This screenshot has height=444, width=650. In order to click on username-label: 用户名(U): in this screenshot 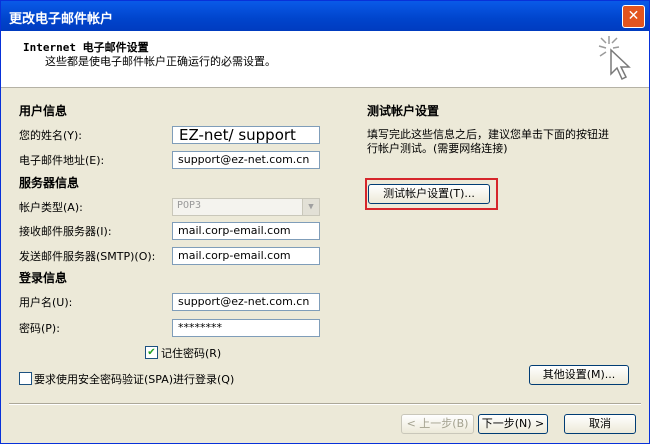, I will do `click(46, 302)`.